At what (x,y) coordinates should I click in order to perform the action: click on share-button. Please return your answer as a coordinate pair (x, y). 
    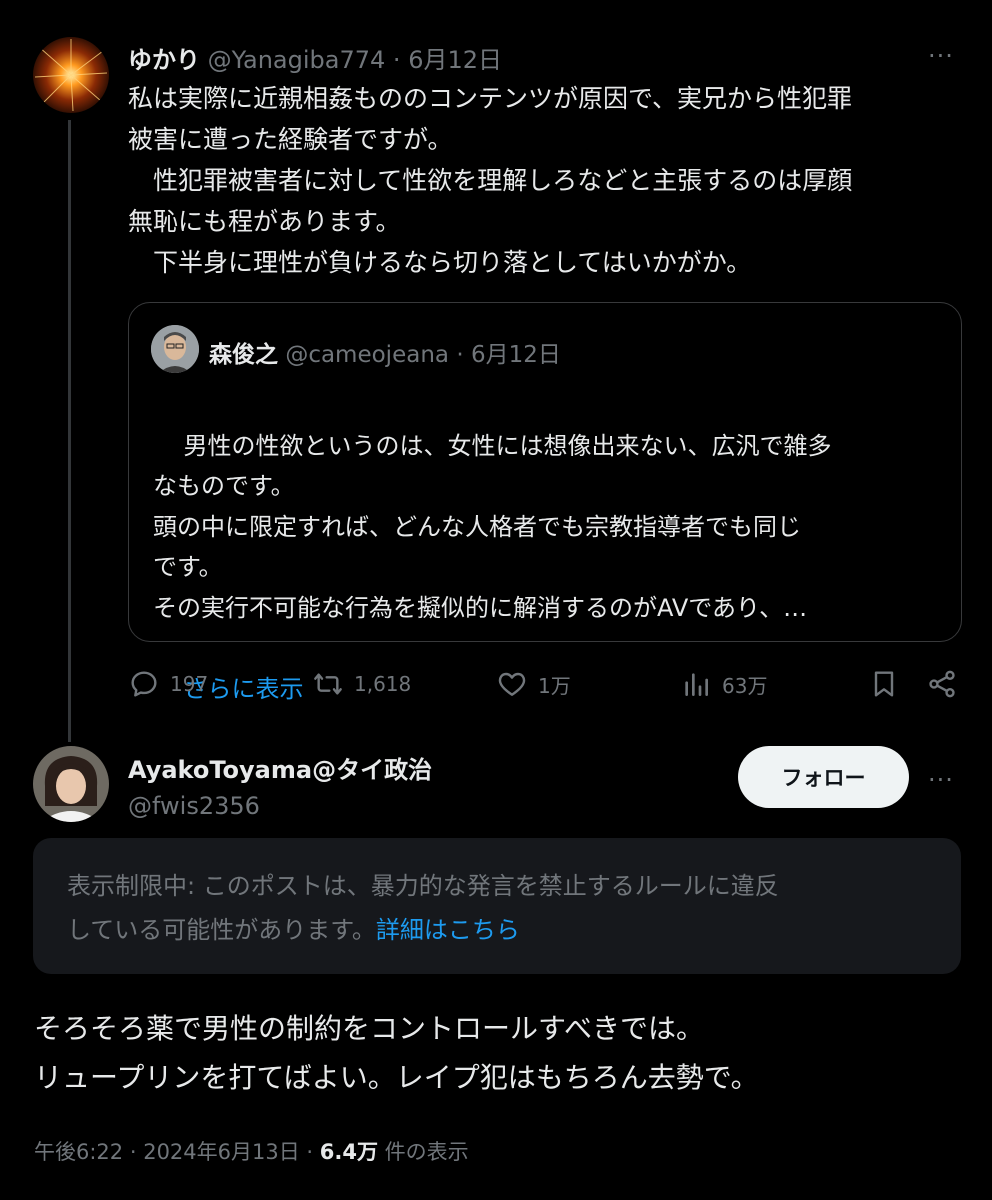
    Looking at the image, I should click on (947, 684).